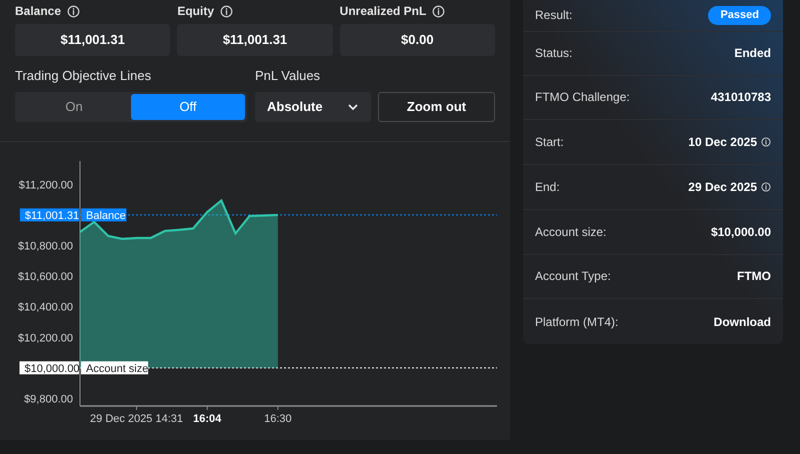  Describe the element at coordinates (45, 338) in the screenshot. I see `axis-label: $10,200.00` at that location.